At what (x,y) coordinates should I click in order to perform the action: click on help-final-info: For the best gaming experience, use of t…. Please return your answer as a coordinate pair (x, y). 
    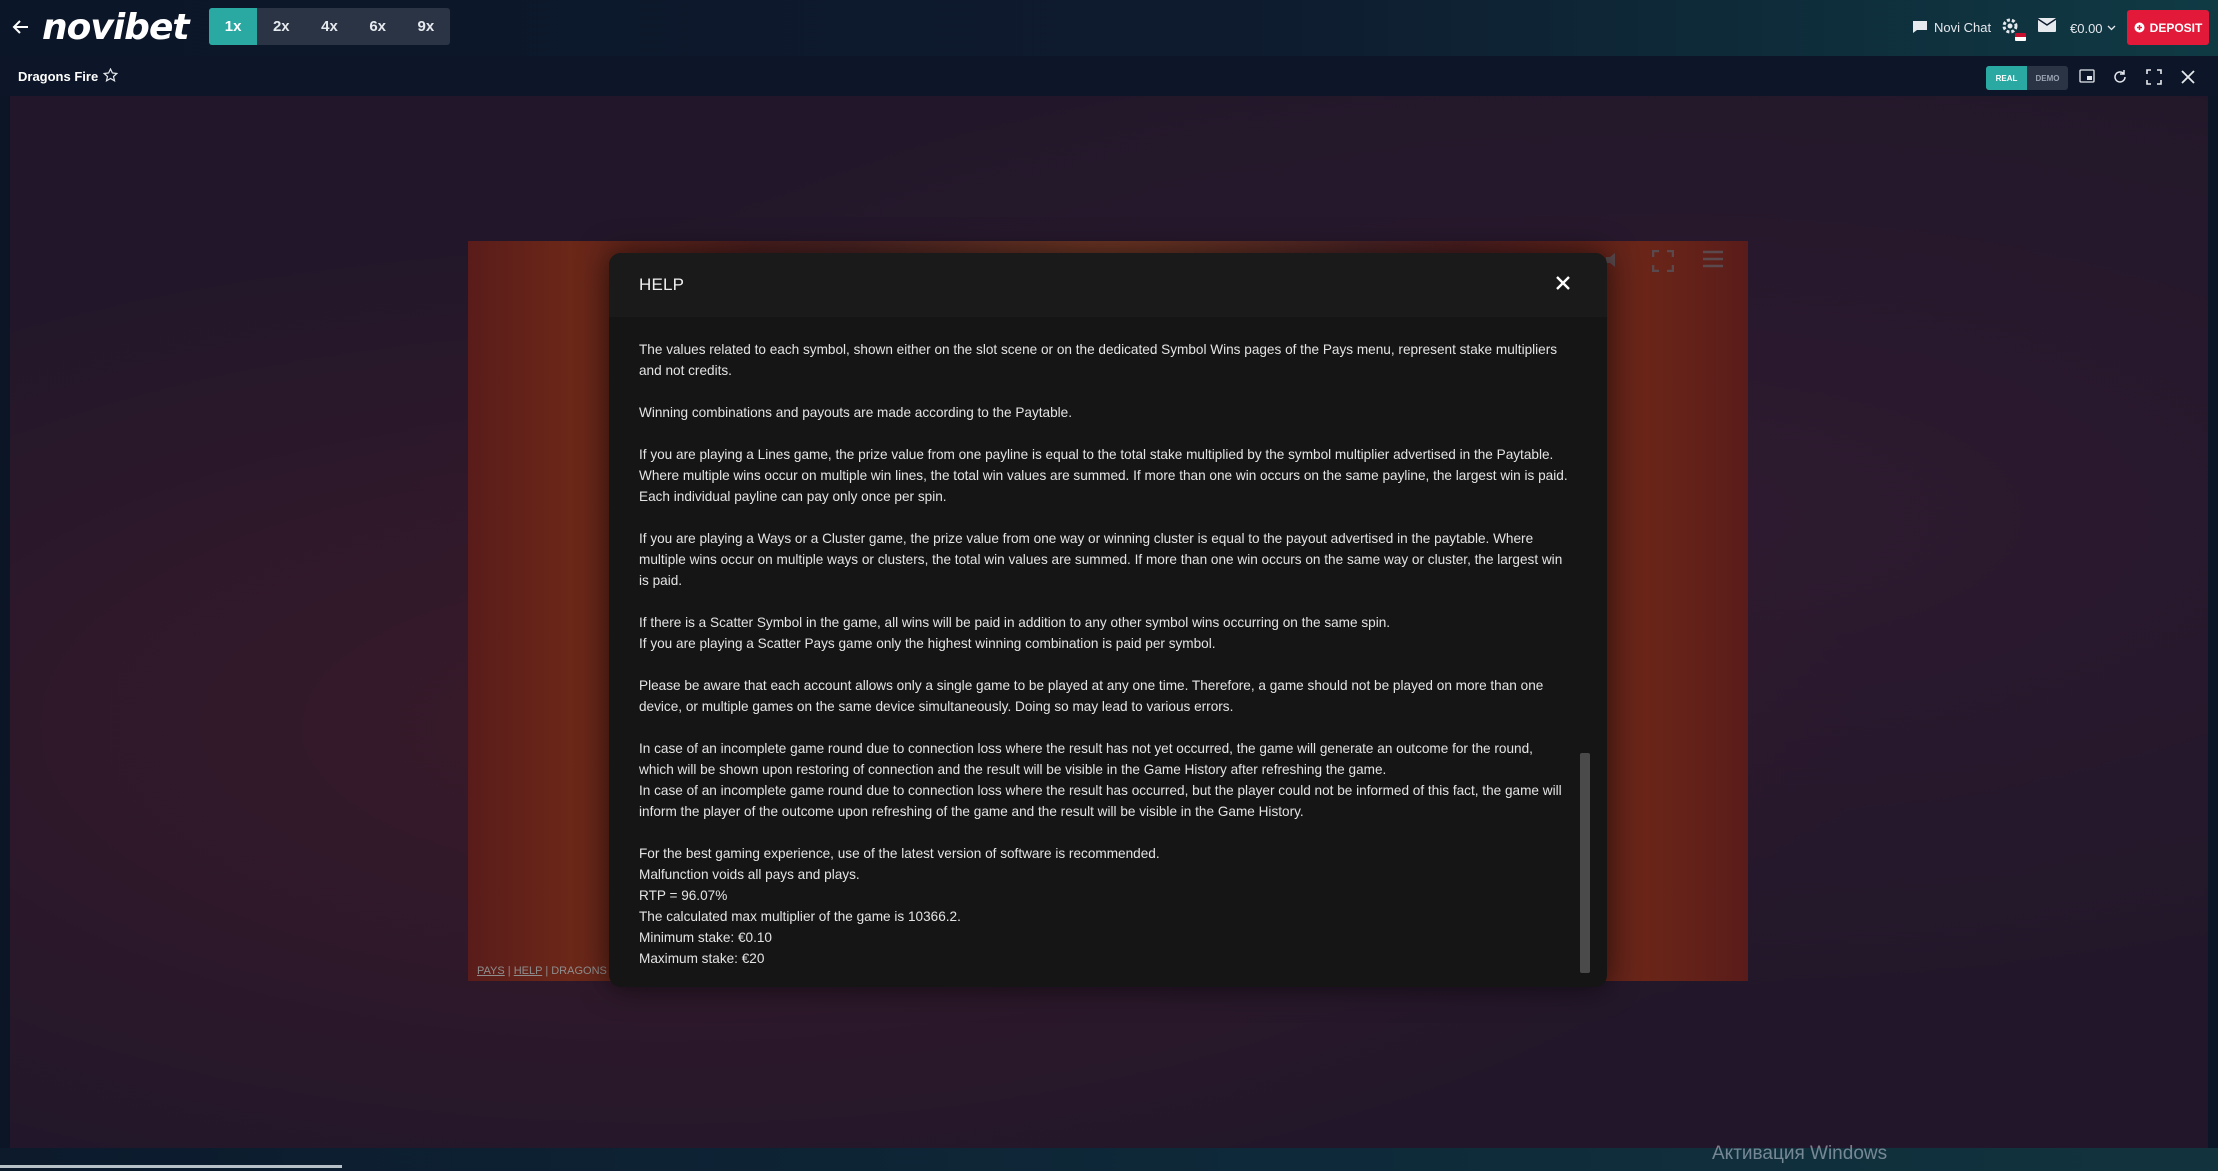
    Looking at the image, I should click on (1104, 906).